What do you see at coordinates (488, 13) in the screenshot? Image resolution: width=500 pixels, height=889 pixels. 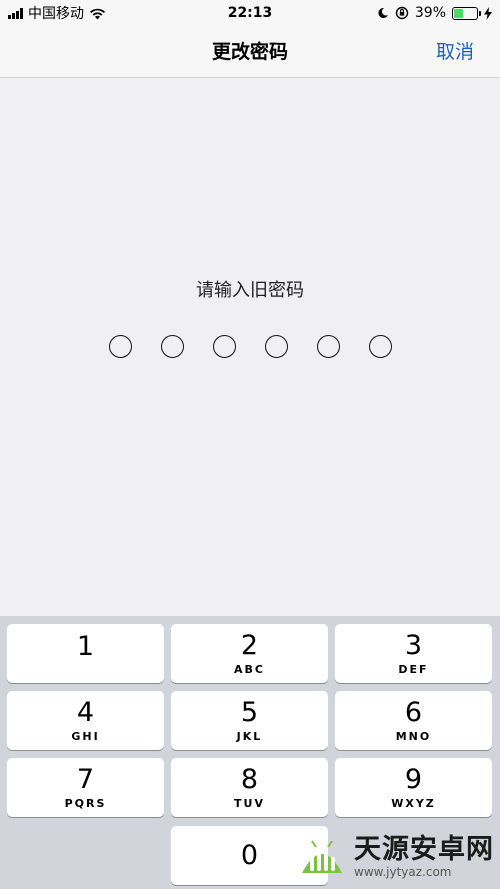 I see `charging-bolt-icon` at bounding box center [488, 13].